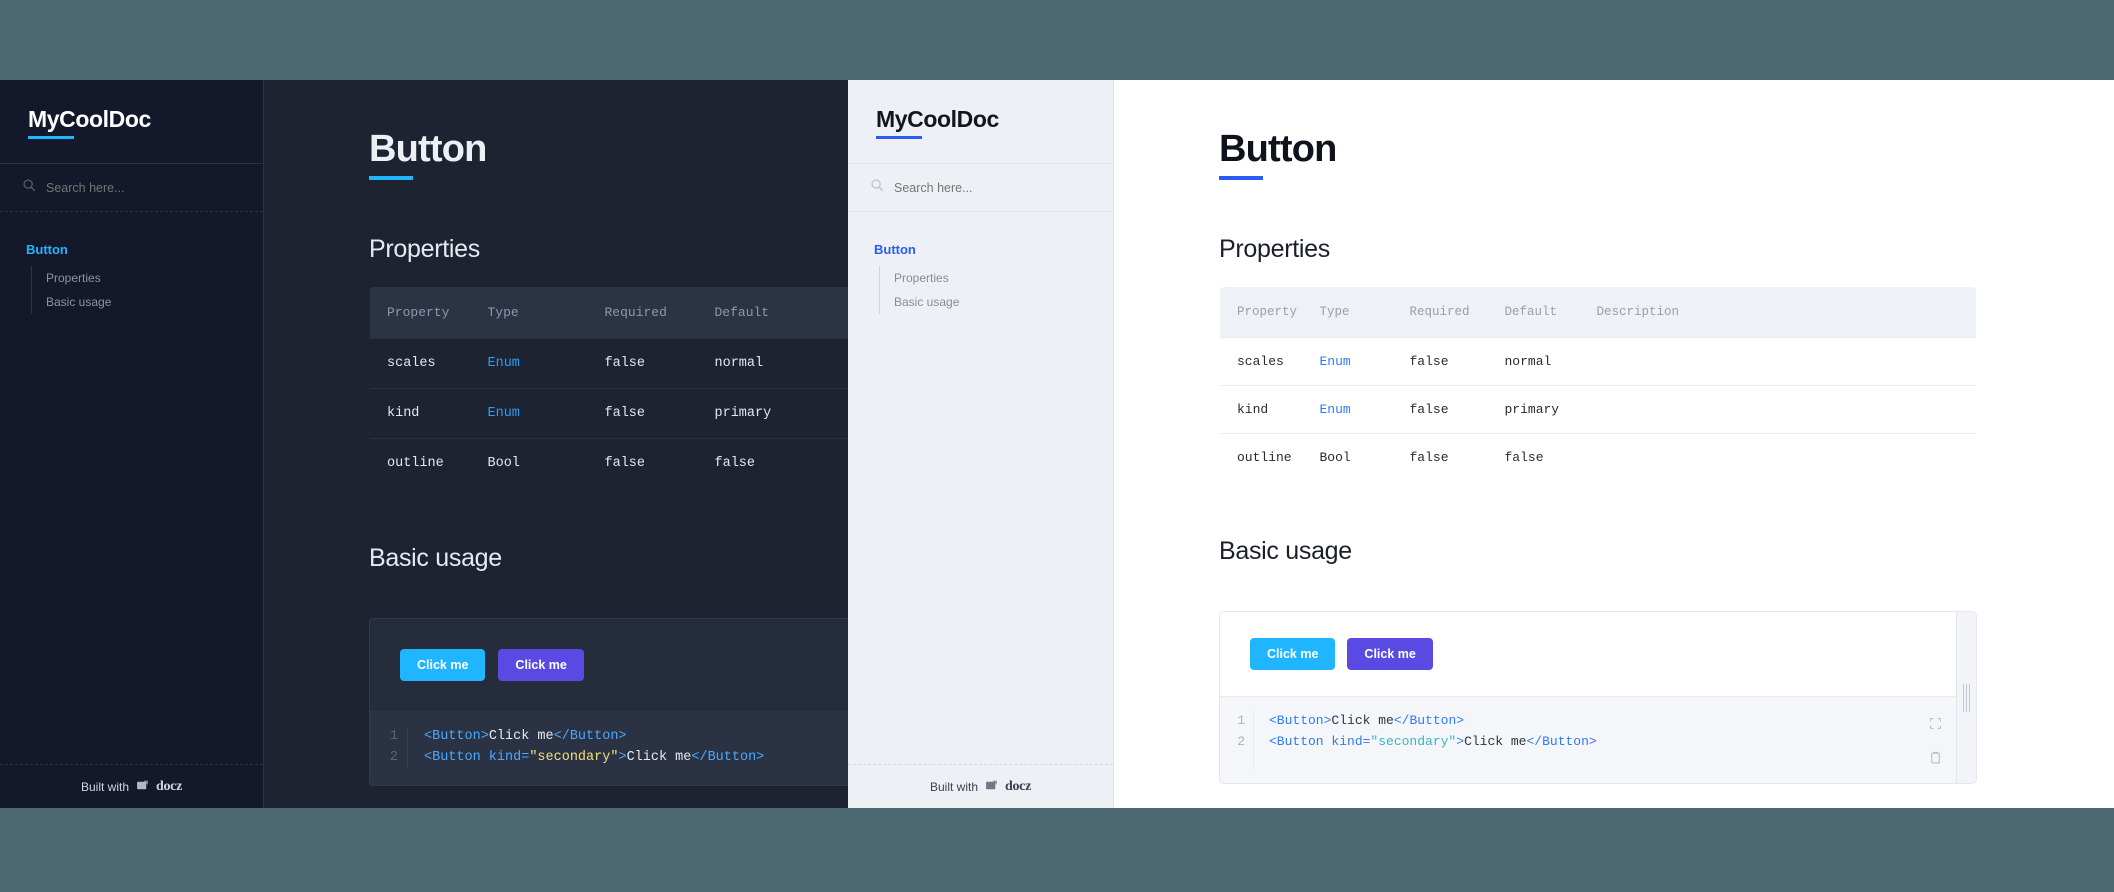 The height and width of the screenshot is (892, 2114). I want to click on line-number: 1, so click(393, 736).